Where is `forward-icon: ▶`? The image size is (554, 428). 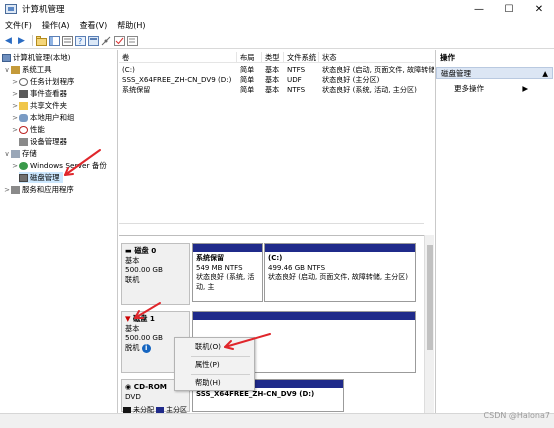 forward-icon: ▶ is located at coordinates (21, 40).